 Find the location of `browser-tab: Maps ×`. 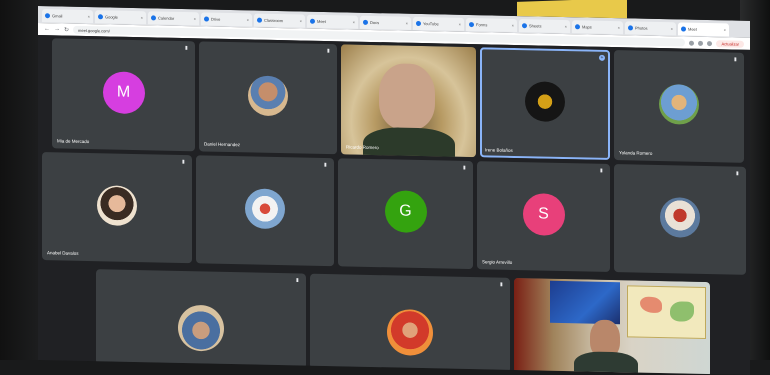

browser-tab: Maps × is located at coordinates (597, 27).